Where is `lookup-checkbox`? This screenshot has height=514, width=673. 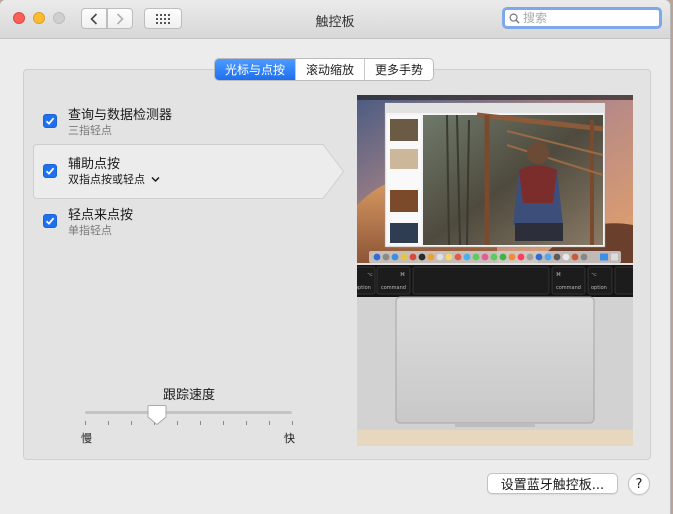
lookup-checkbox is located at coordinates (50, 121).